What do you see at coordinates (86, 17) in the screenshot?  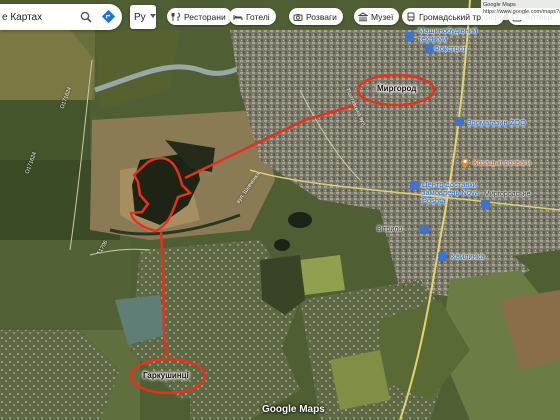 I see `search-icon` at bounding box center [86, 17].